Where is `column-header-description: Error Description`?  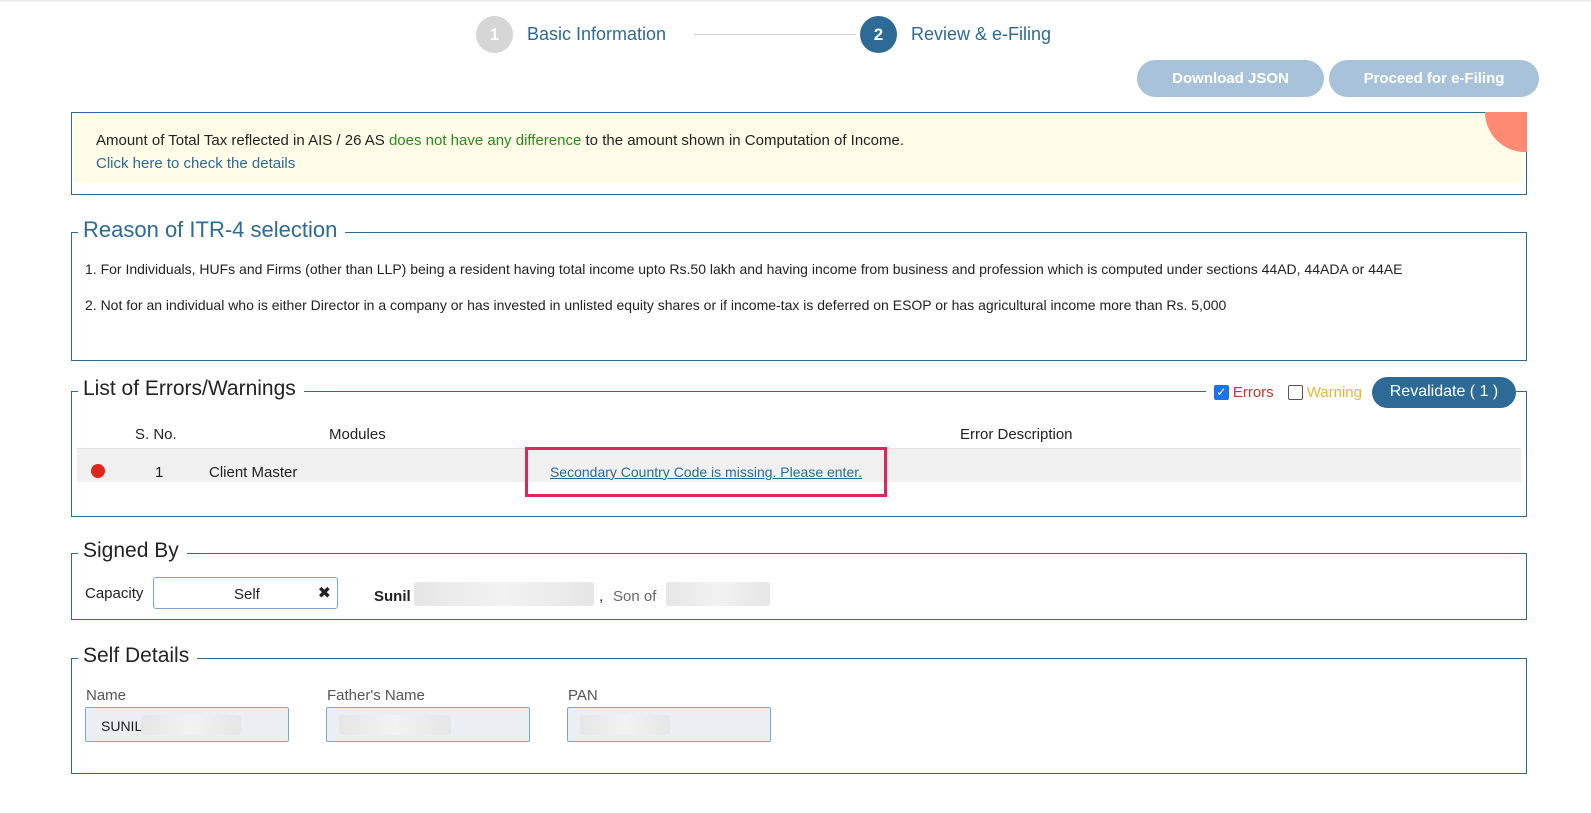 column-header-description: Error Description is located at coordinates (1016, 434).